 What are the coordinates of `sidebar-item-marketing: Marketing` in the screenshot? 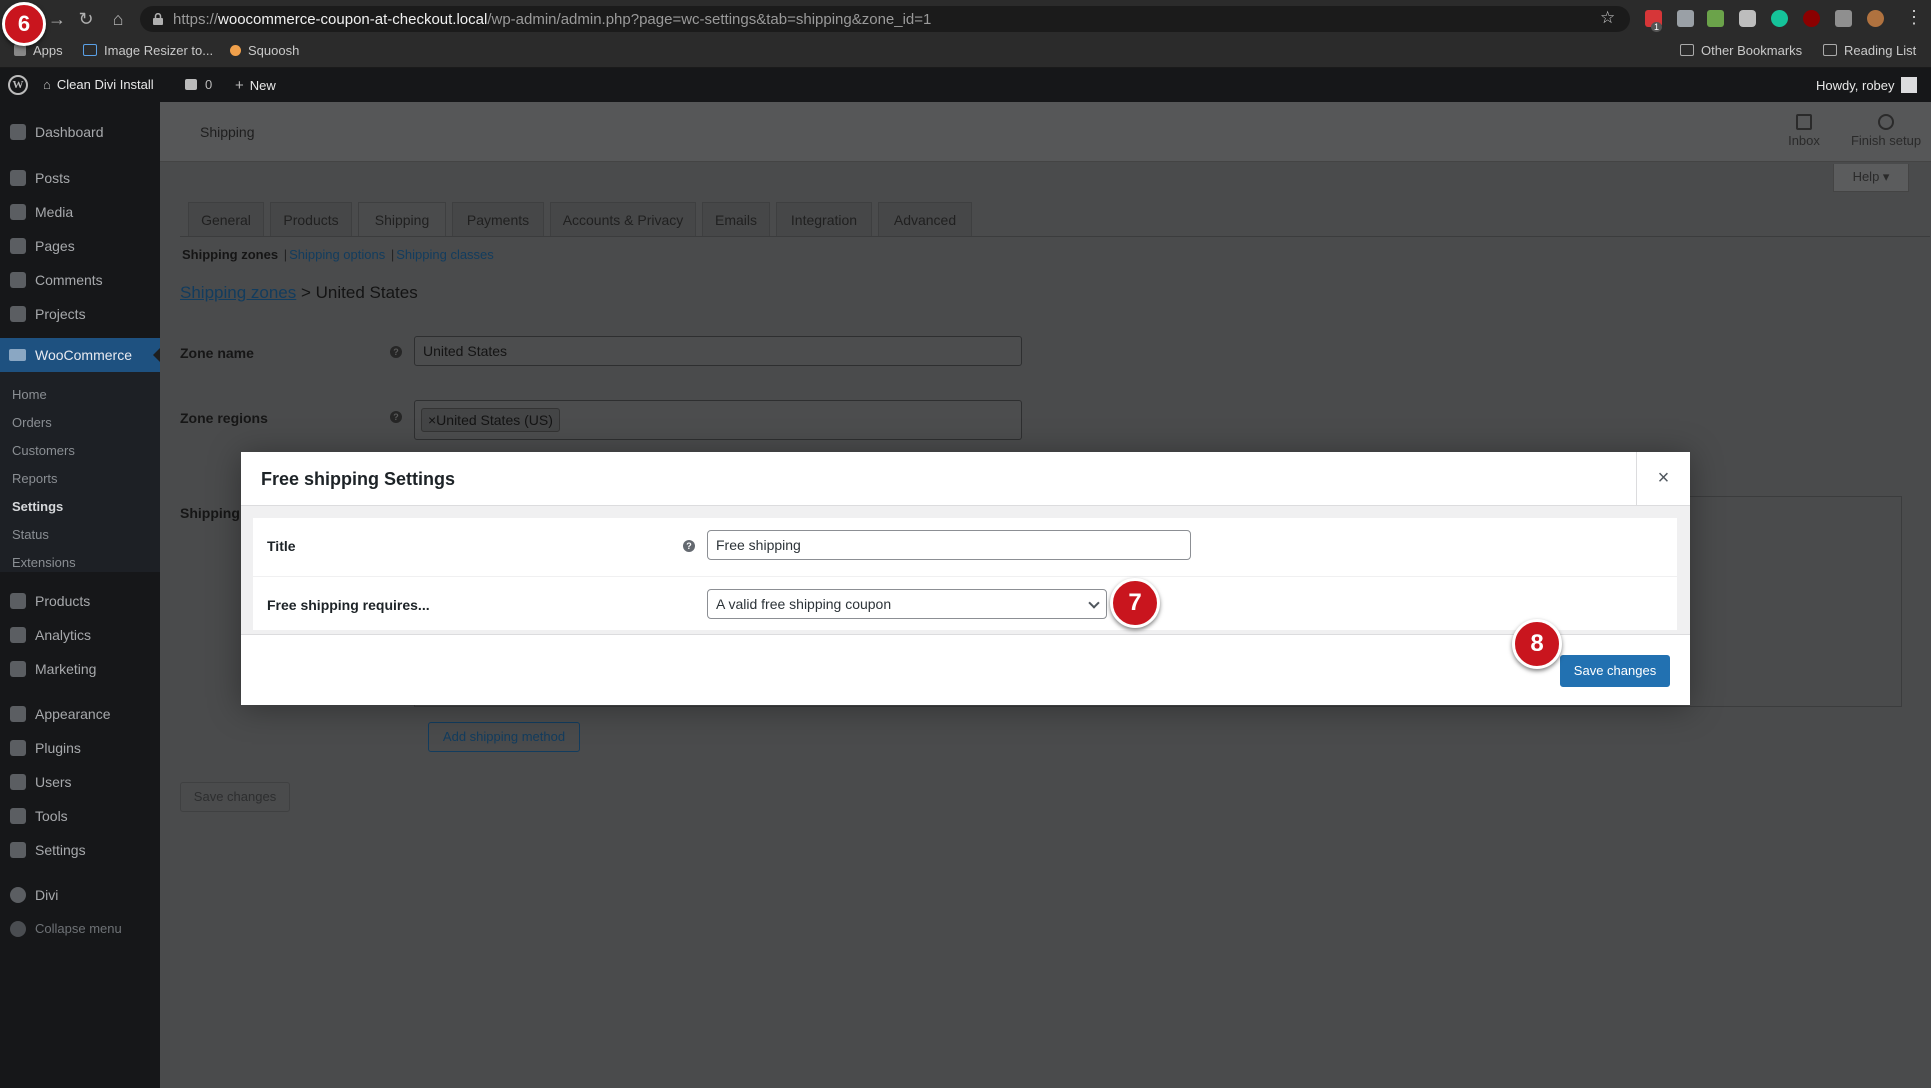 It's located at (80, 670).